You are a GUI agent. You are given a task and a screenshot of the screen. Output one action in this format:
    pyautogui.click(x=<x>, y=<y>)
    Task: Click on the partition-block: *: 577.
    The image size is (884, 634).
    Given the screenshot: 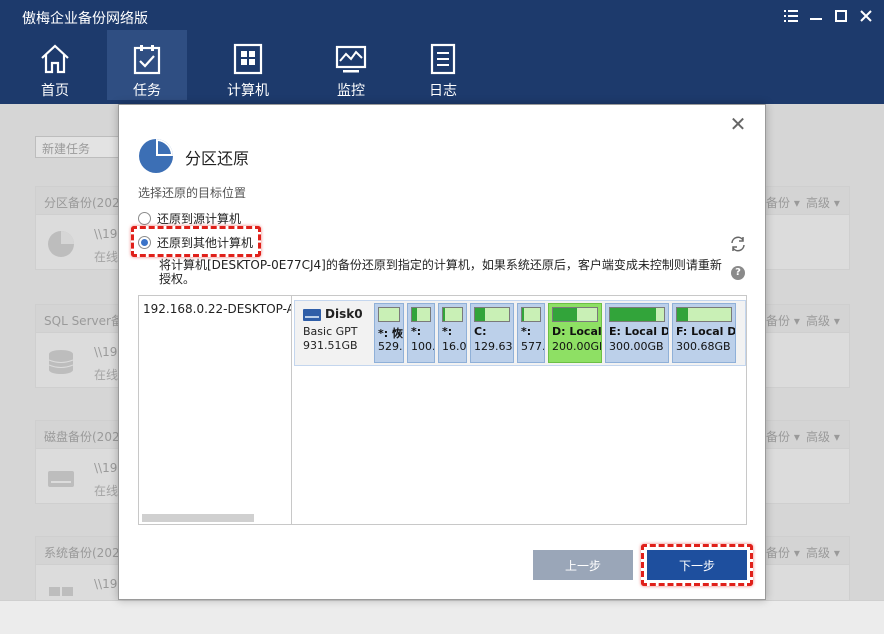 What is the action you would take?
    pyautogui.click(x=531, y=333)
    